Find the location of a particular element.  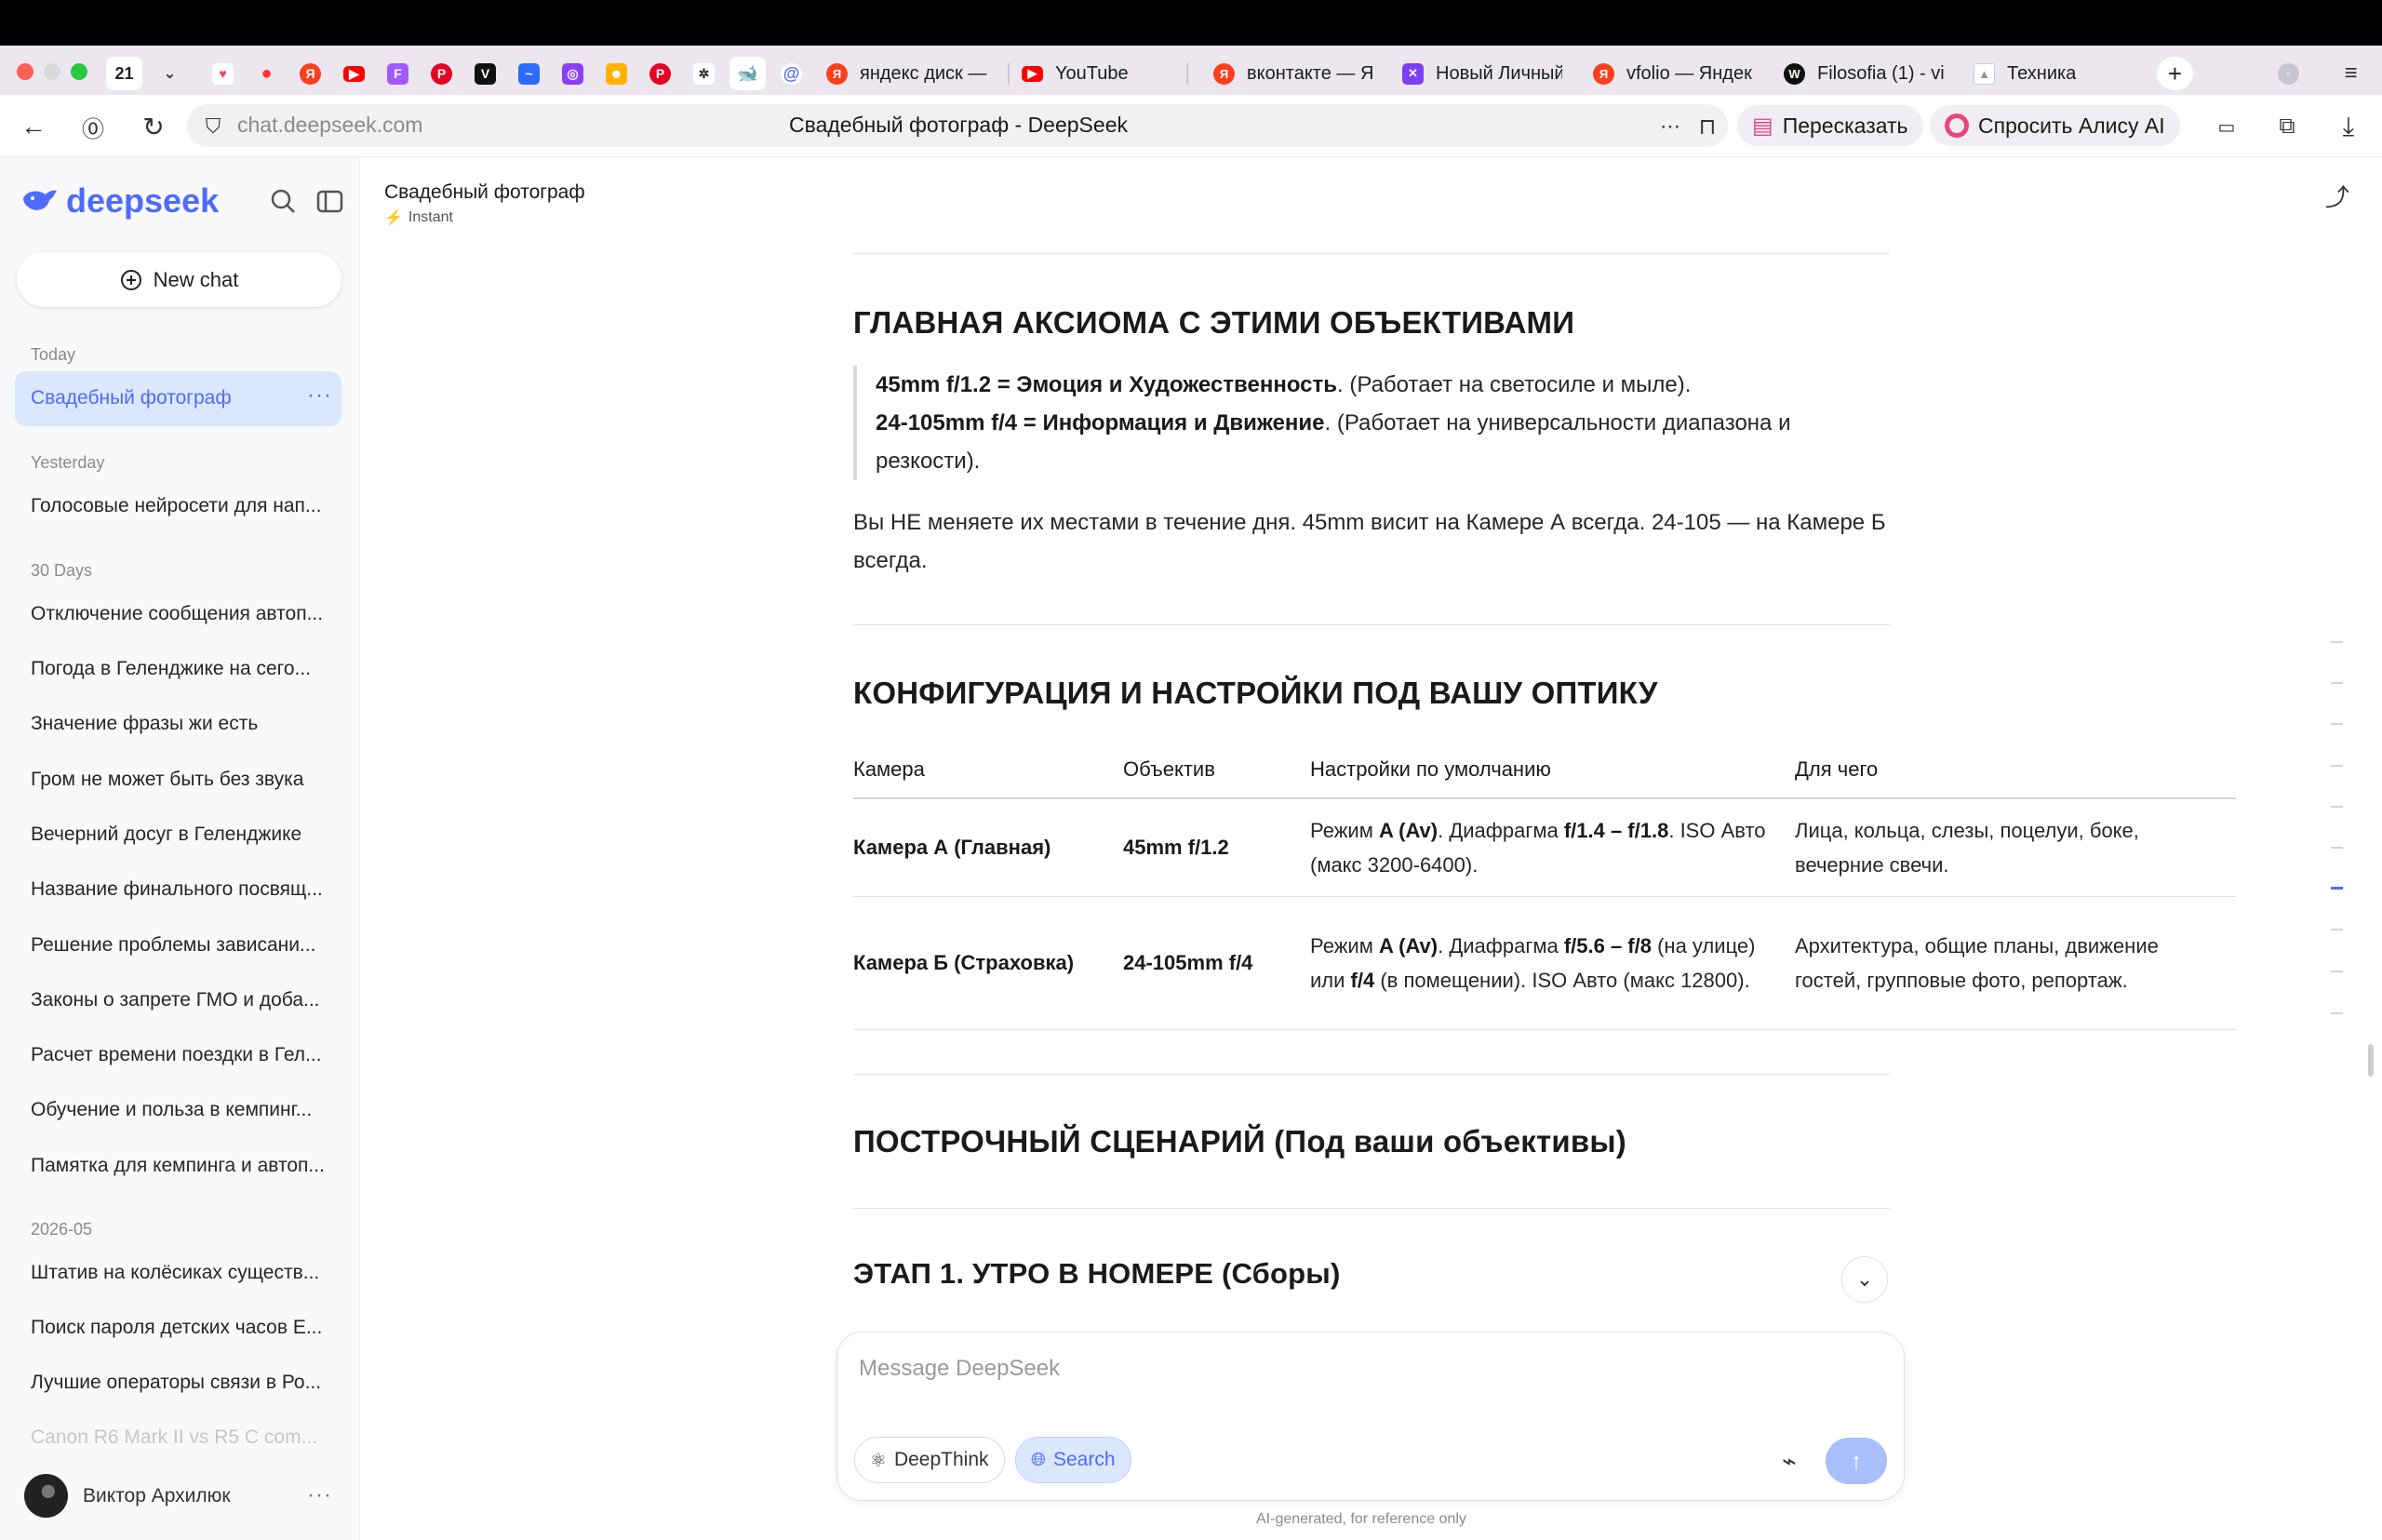

tab-favicon-app3: ☻ is located at coordinates (616, 73).